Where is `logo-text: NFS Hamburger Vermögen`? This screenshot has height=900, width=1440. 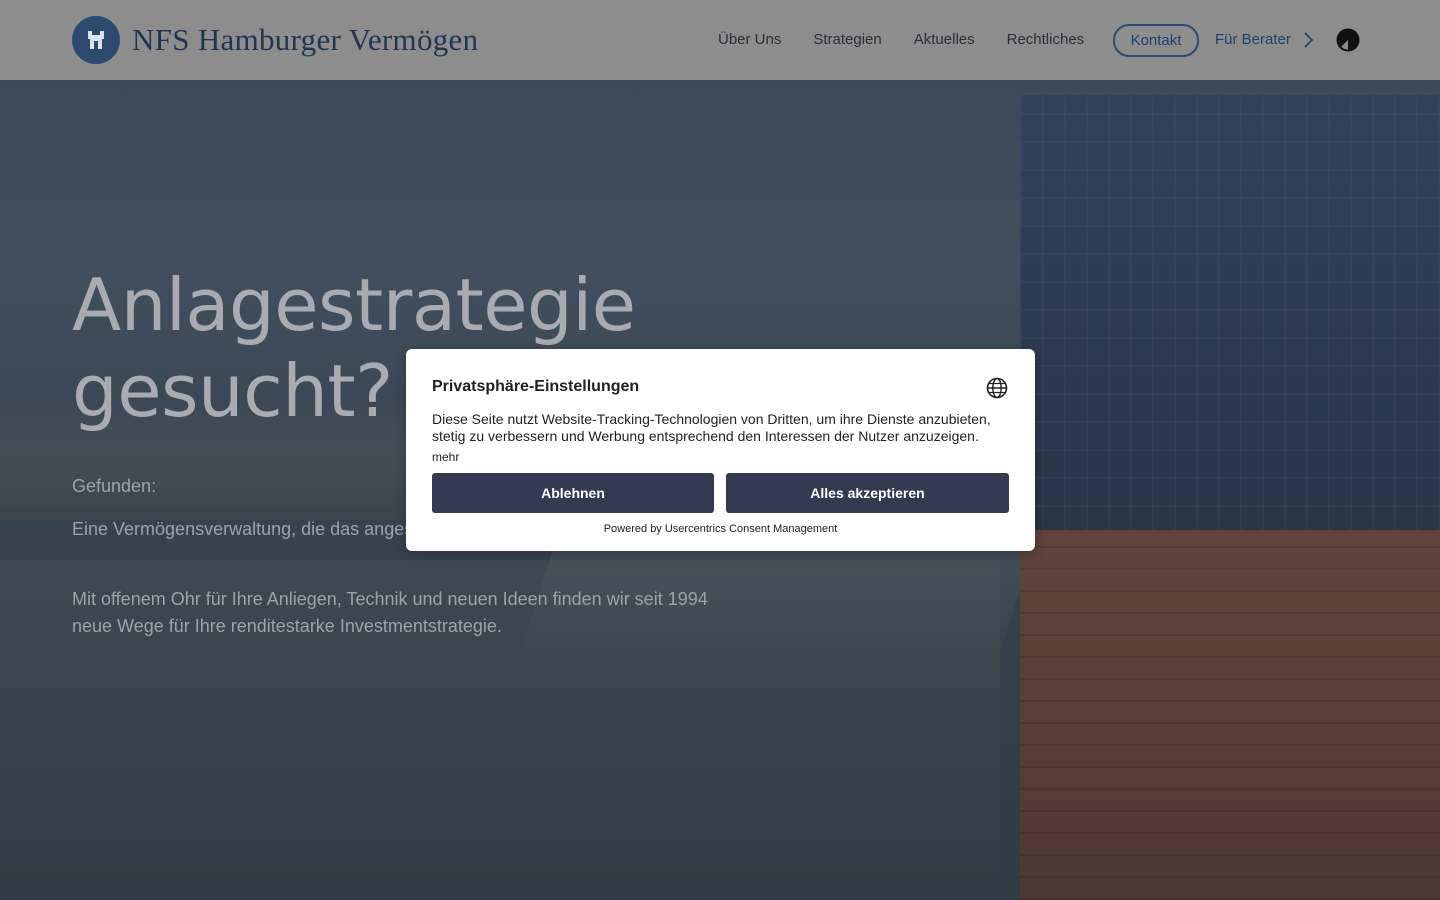
logo-text: NFS Hamburger Vermögen is located at coordinates (305, 39).